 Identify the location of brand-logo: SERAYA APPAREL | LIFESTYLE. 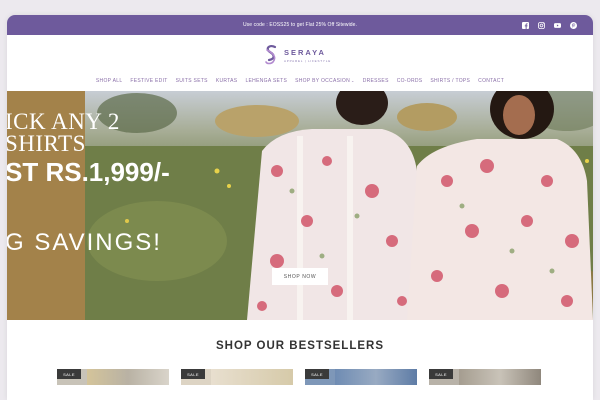
(297, 55).